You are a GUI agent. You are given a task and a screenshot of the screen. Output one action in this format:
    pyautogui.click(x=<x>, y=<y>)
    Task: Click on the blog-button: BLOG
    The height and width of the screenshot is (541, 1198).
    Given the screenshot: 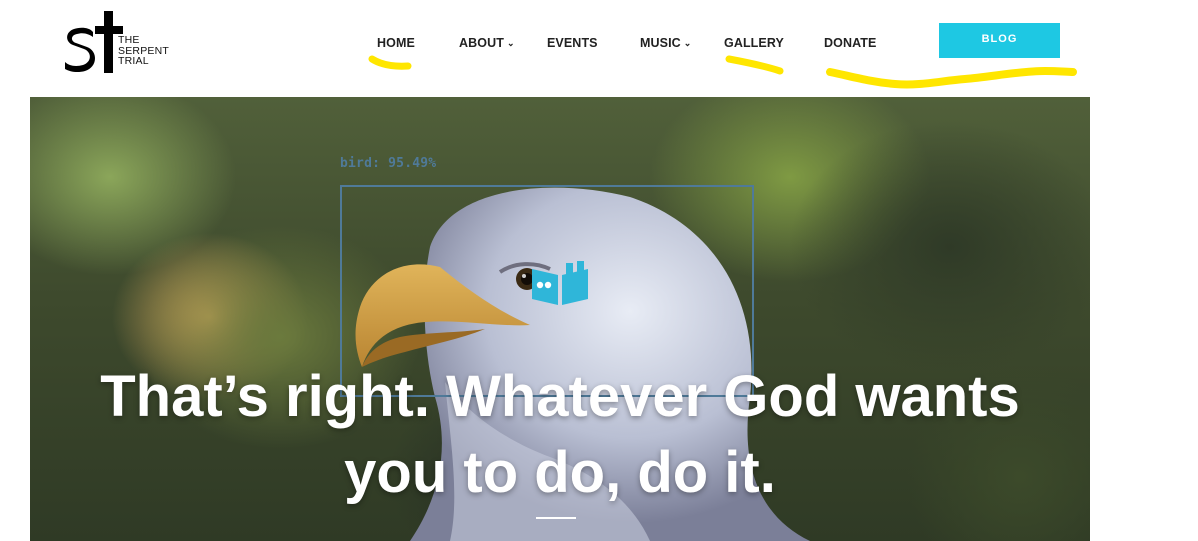 What is the action you would take?
    pyautogui.click(x=999, y=40)
    